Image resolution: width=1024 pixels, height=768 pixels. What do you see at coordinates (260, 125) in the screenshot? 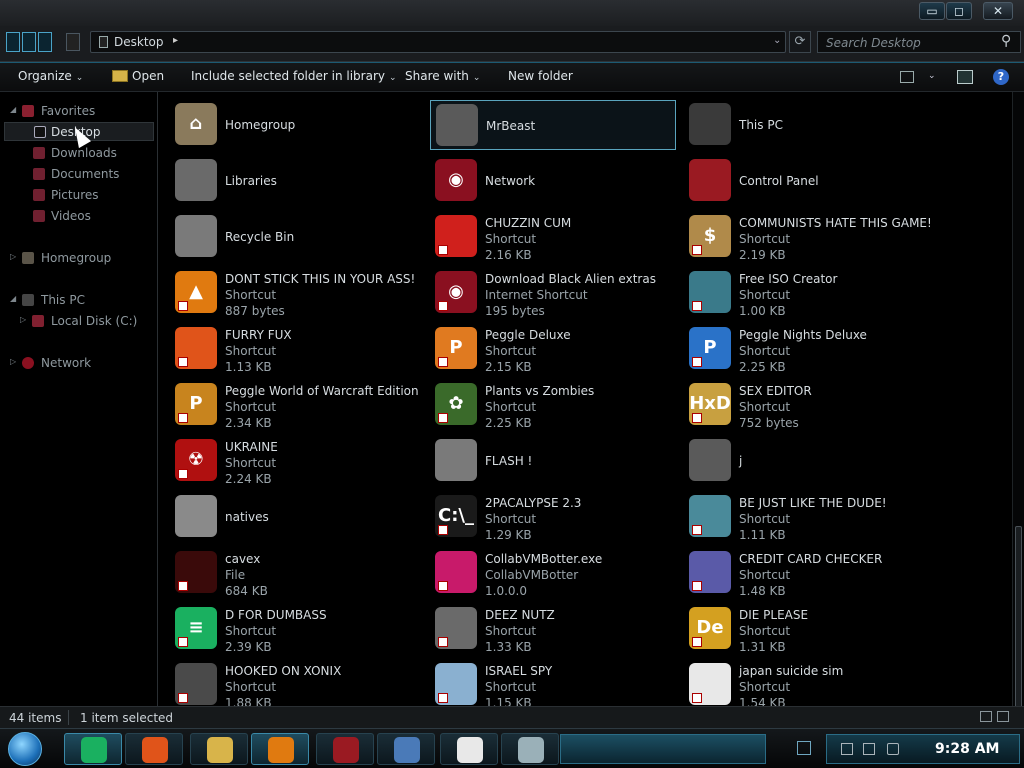
I see `file-name: Homegroup` at bounding box center [260, 125].